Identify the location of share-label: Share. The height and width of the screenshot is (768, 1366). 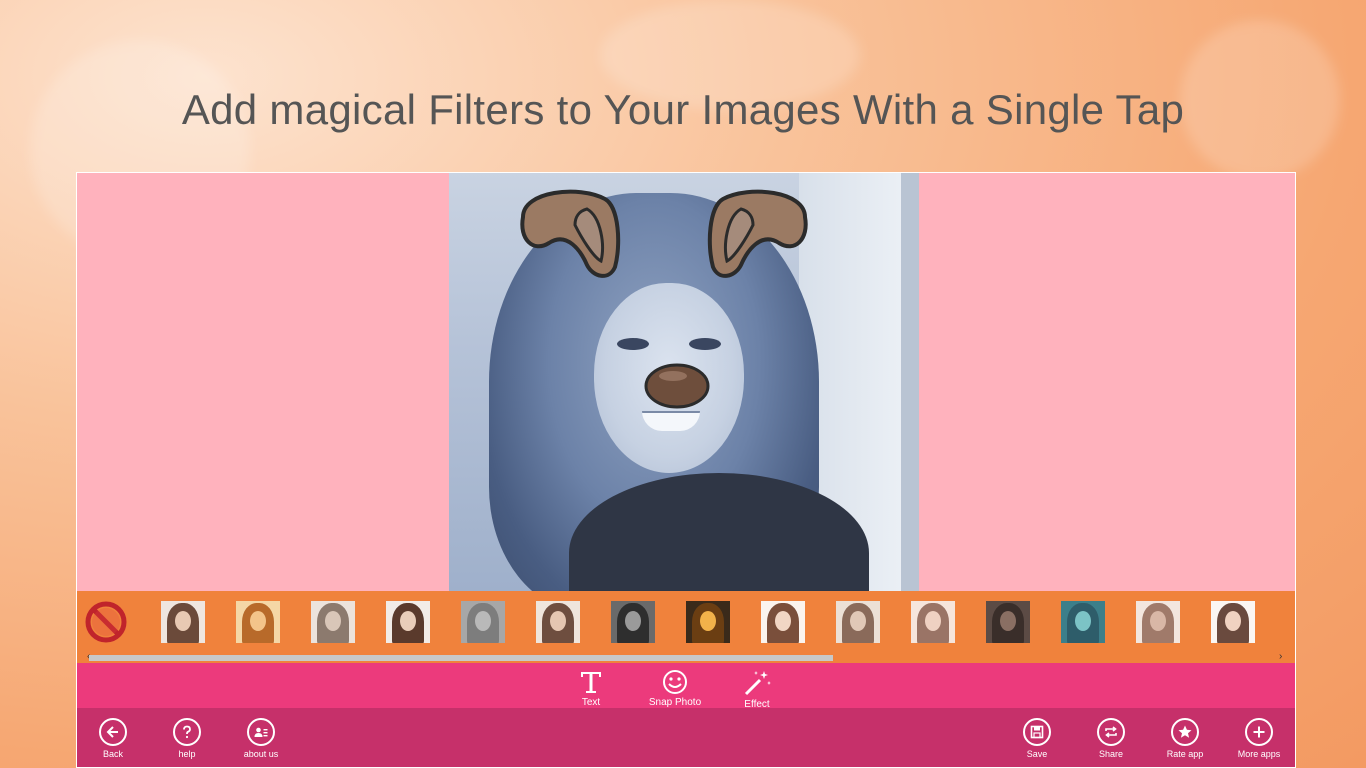
(1111, 754).